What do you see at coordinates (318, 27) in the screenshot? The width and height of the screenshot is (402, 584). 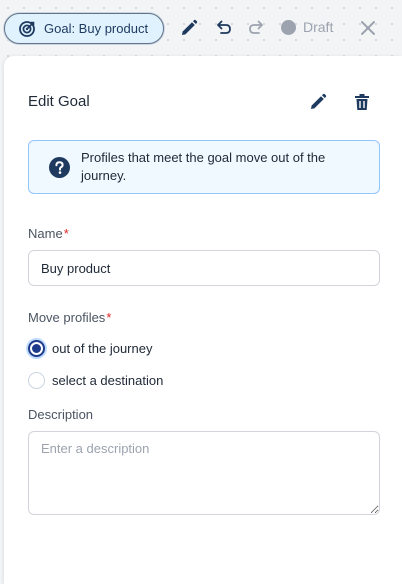 I see `status-label: Draft` at bounding box center [318, 27].